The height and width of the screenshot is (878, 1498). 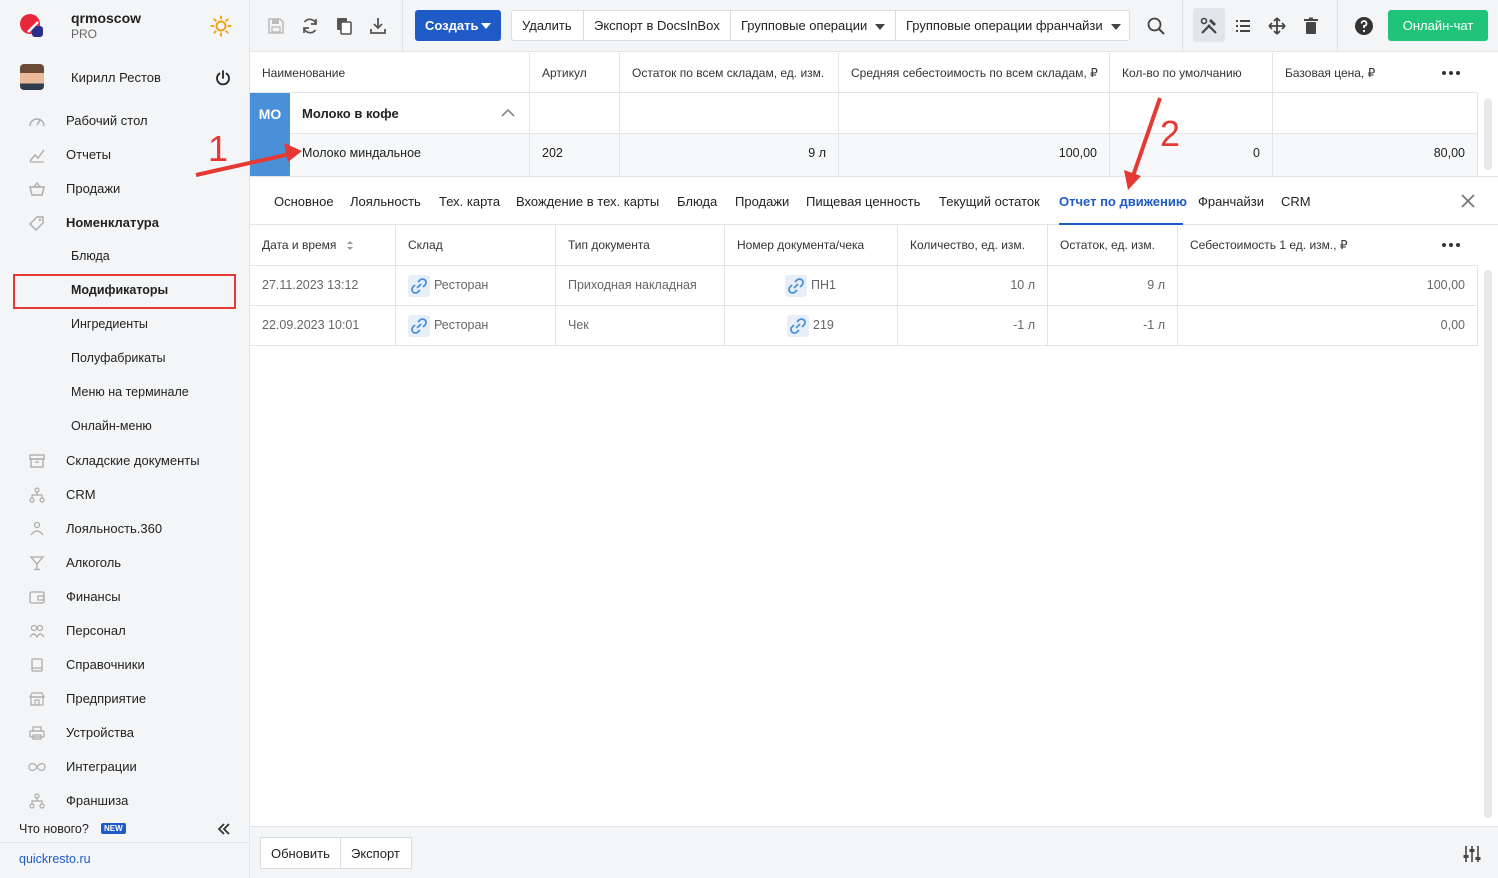 What do you see at coordinates (55, 859) in the screenshot?
I see `site-link: quickresto.ru` at bounding box center [55, 859].